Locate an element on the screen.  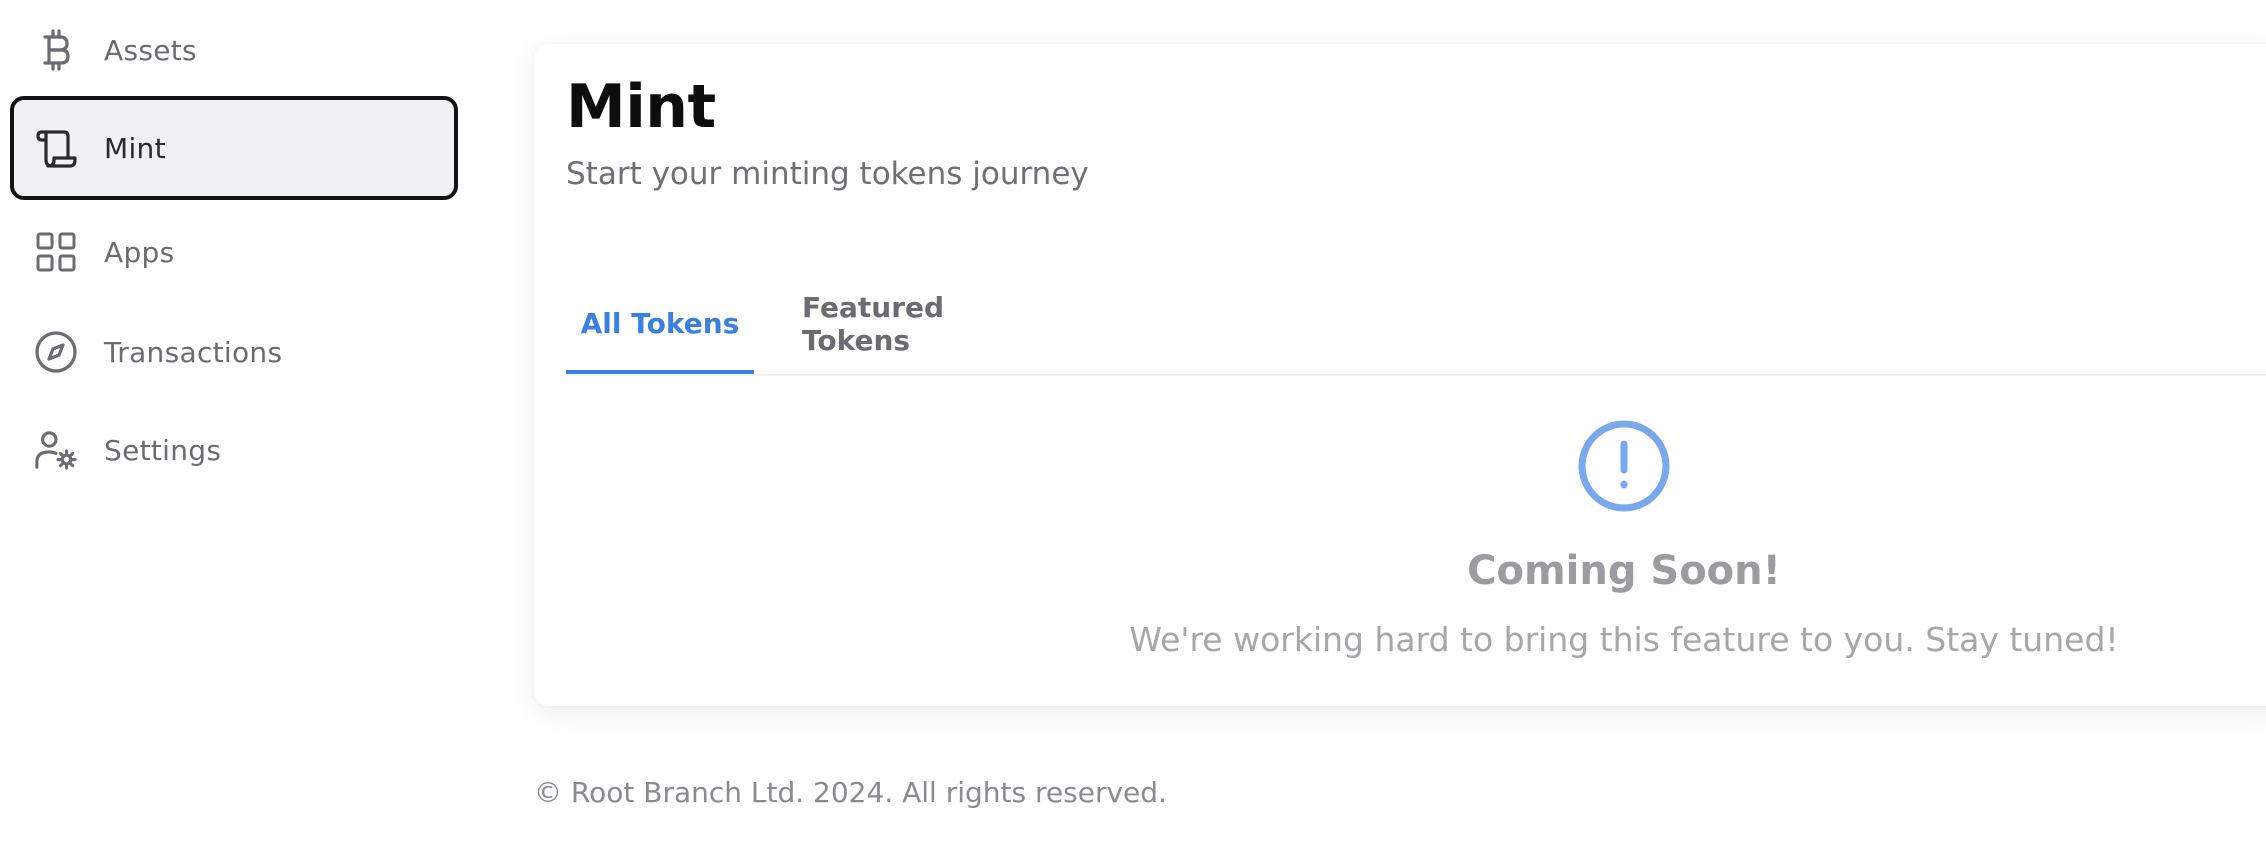
sidebar-item-label: Settings is located at coordinates (163, 450).